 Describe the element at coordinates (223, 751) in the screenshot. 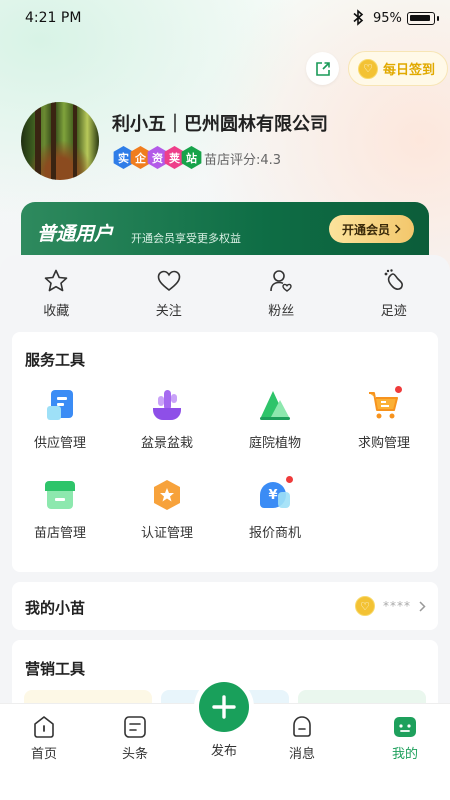

I see `publish-label: 发布` at that location.